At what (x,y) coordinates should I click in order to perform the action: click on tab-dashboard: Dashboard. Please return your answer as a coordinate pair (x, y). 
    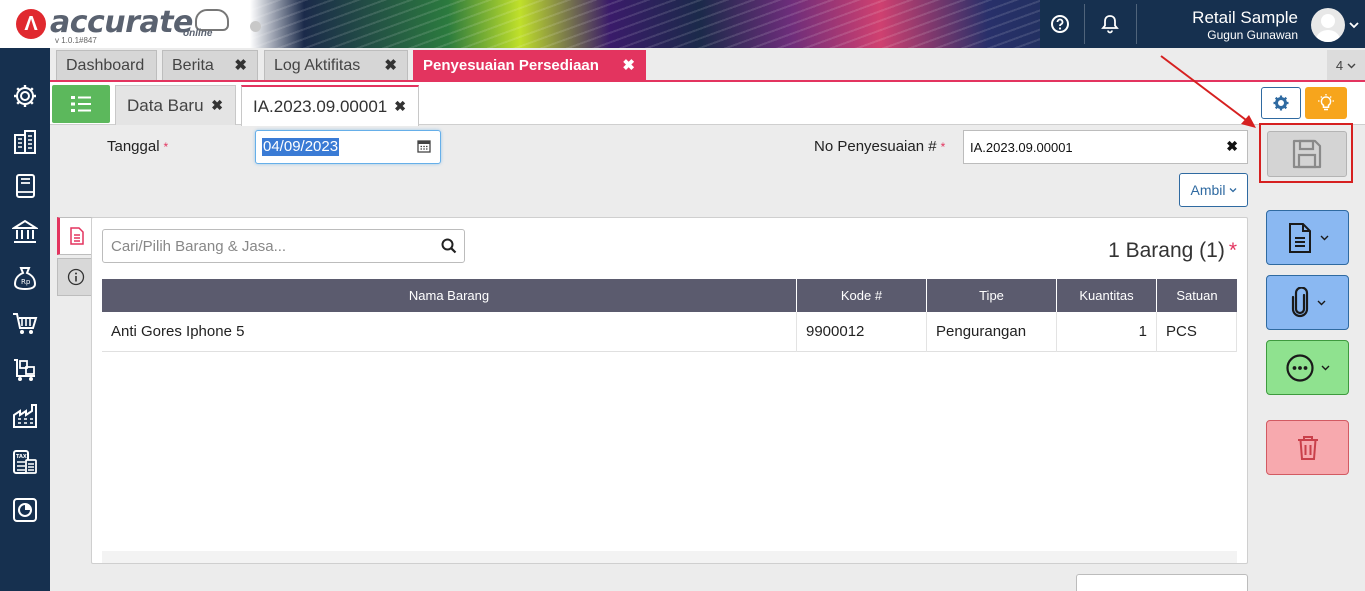
    Looking at the image, I should click on (106, 65).